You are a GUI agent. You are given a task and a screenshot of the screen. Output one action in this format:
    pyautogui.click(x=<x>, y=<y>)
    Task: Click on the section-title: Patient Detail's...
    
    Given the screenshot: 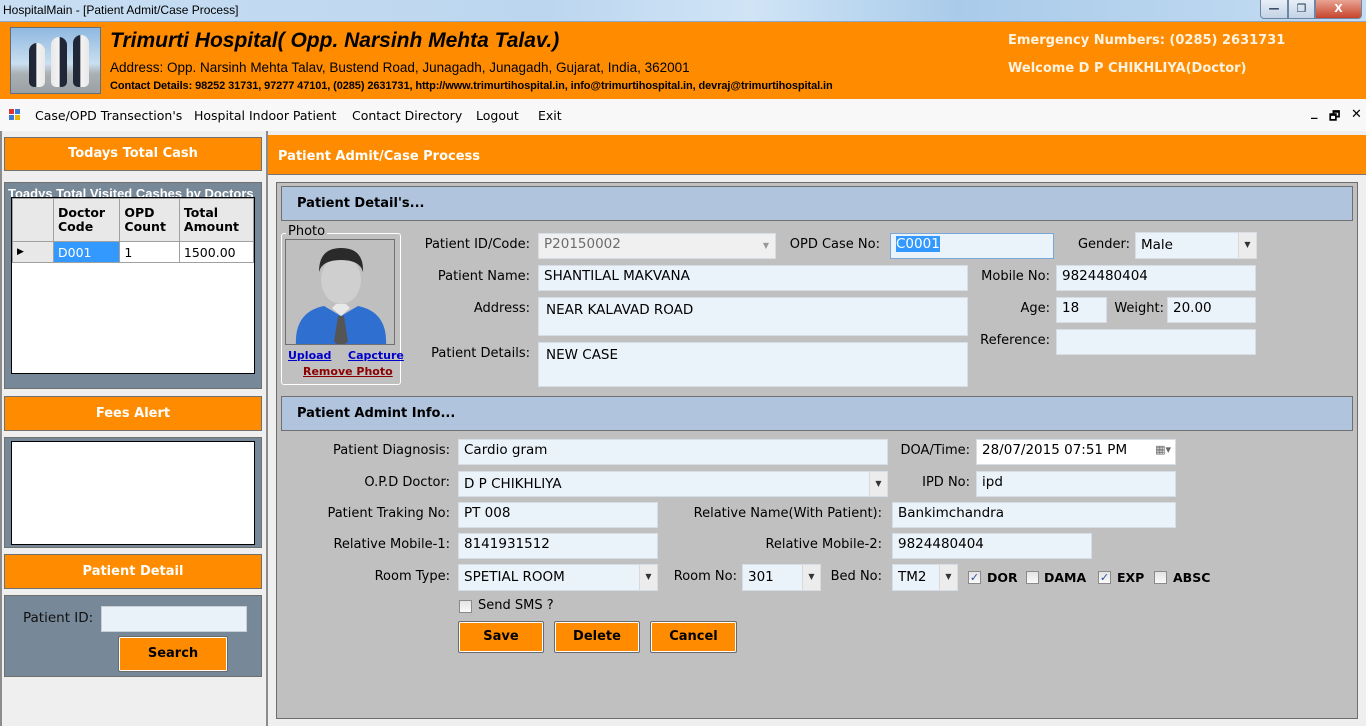 What is the action you would take?
    pyautogui.click(x=361, y=203)
    